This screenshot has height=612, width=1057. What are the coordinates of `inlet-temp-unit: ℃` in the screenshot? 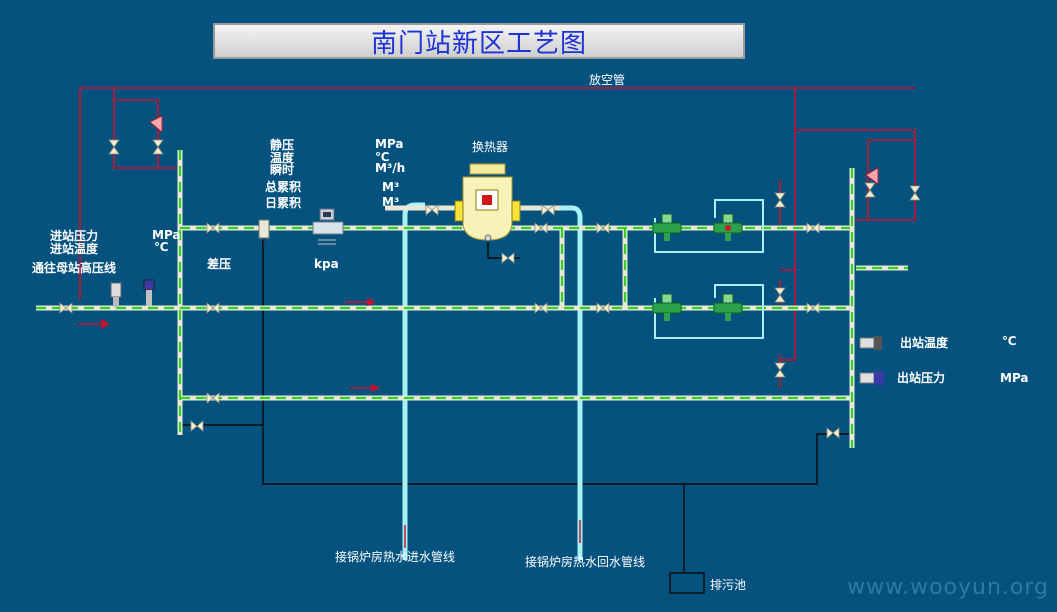 It's located at (161, 247).